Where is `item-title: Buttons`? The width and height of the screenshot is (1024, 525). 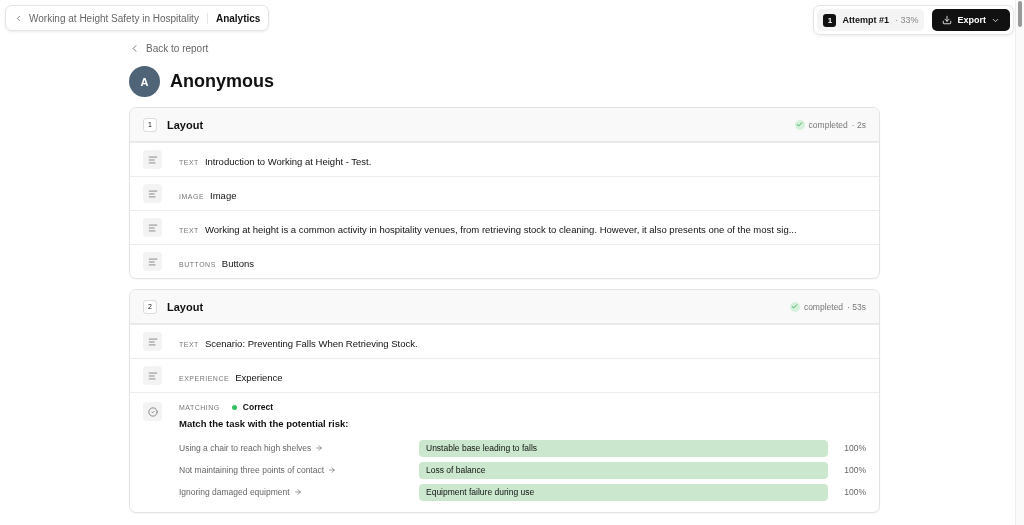 item-title: Buttons is located at coordinates (238, 263).